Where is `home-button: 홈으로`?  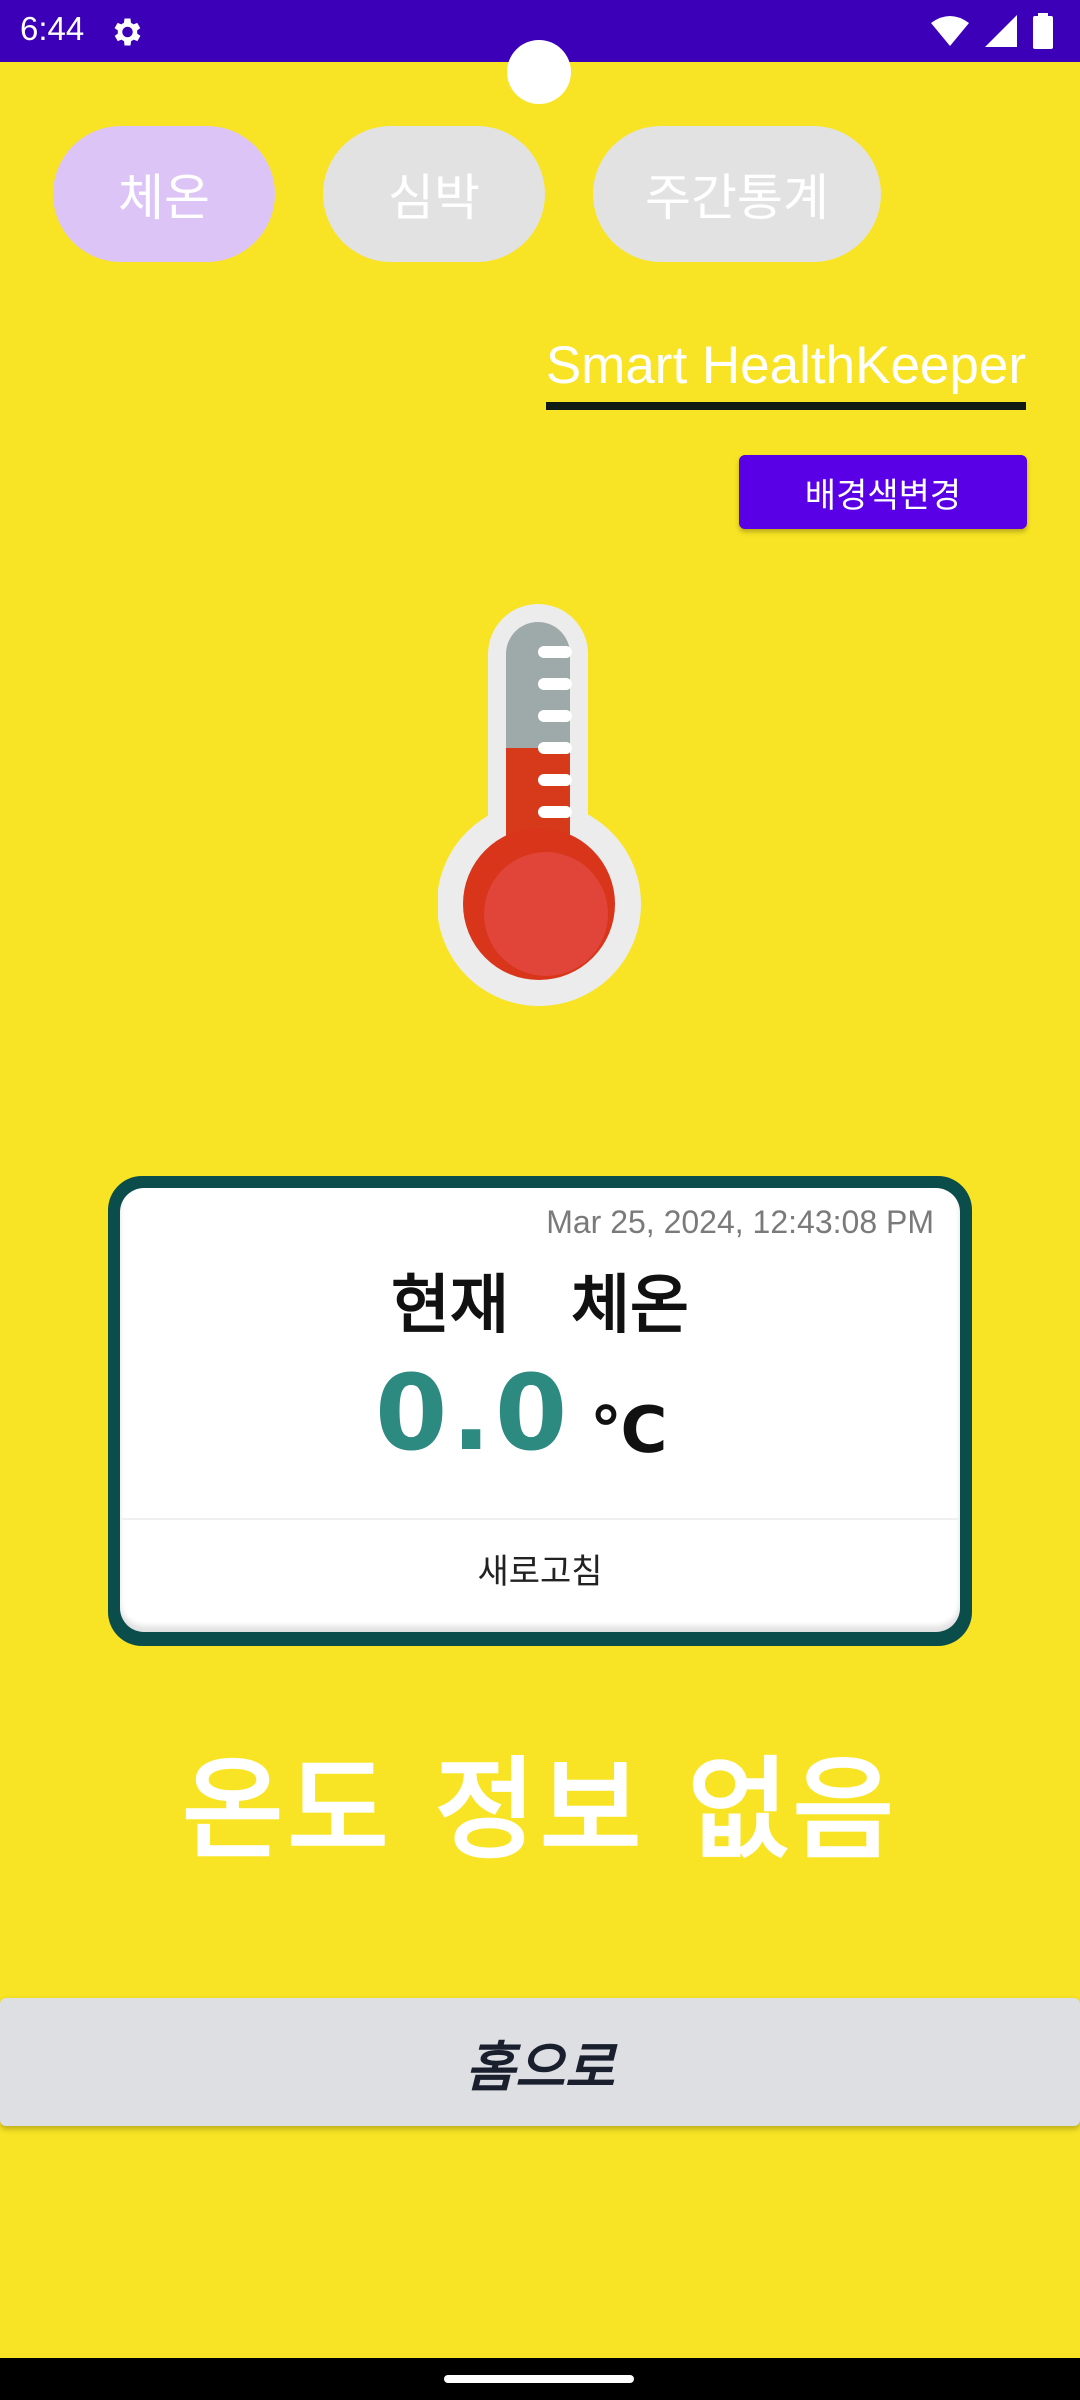
home-button: 홈으로 is located at coordinates (540, 2062).